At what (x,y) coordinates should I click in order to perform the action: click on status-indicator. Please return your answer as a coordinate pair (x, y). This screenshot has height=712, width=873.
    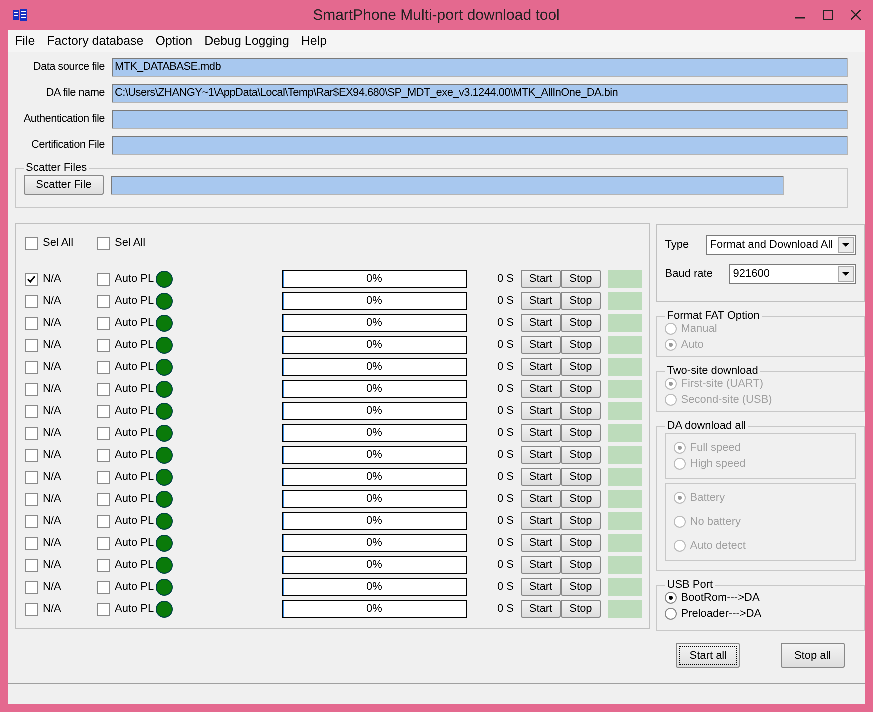
    Looking at the image, I should click on (625, 587).